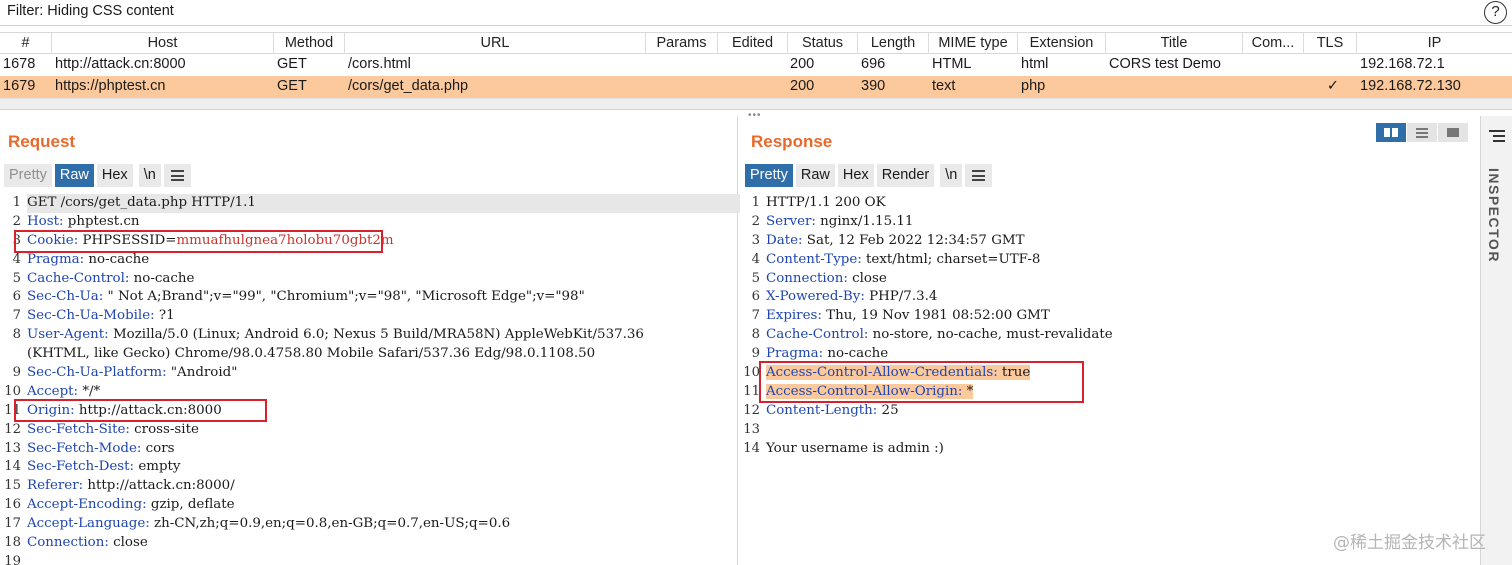 The height and width of the screenshot is (565, 1512). I want to click on line-text: Referer: http://attack.cn:8000/, so click(131, 486).